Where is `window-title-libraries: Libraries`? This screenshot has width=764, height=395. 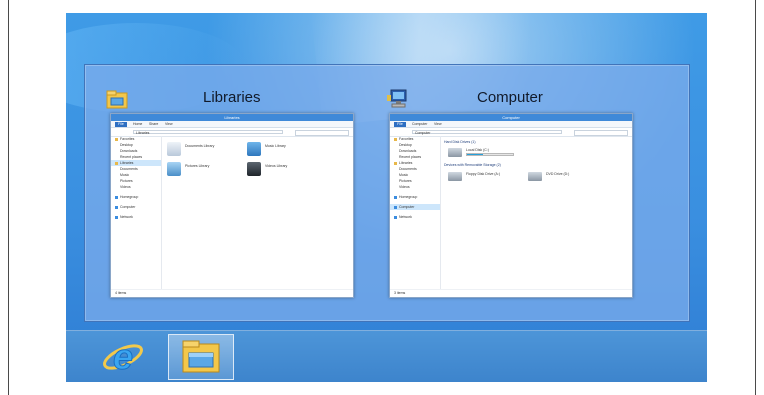
window-title-libraries: Libraries is located at coordinates (232, 97).